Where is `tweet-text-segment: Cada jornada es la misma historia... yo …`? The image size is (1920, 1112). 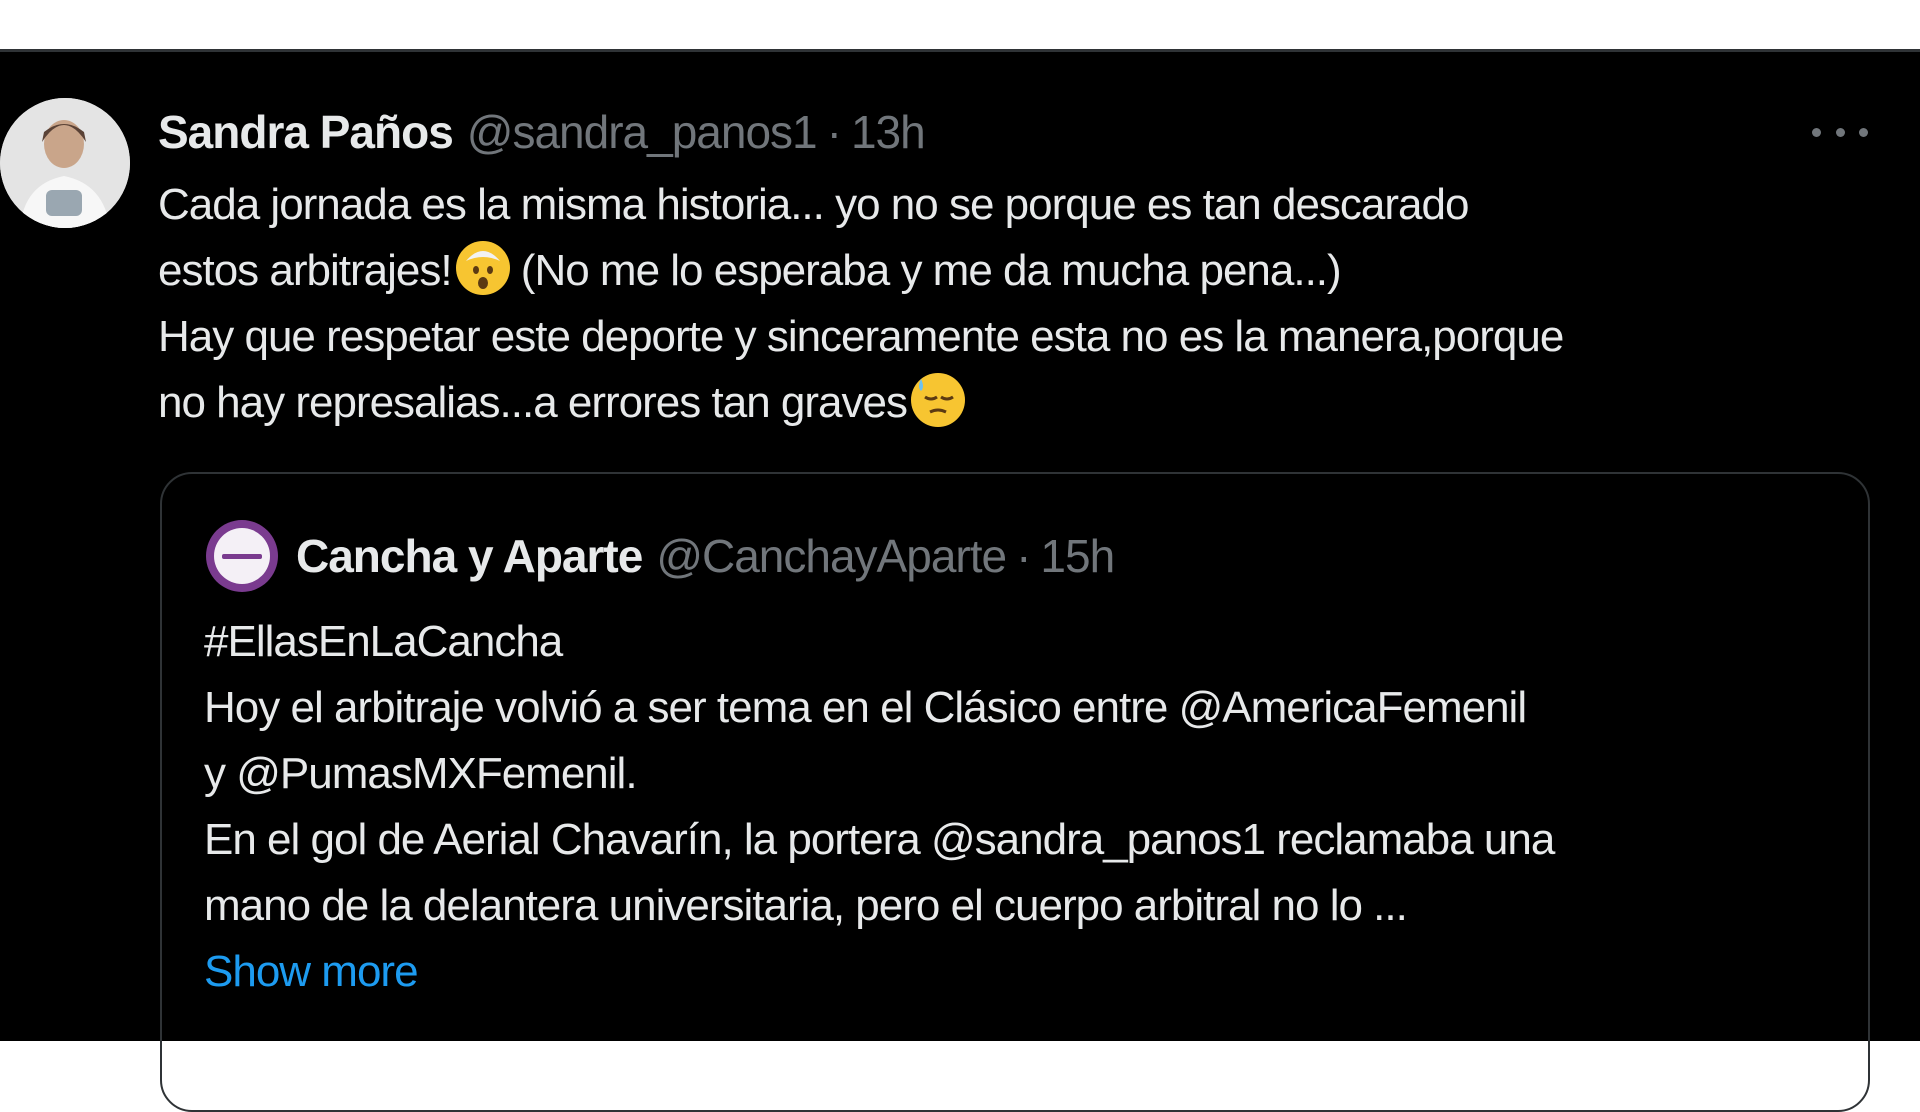
tweet-text-segment: Cada jornada es la misma historia... yo … is located at coordinates (813, 204).